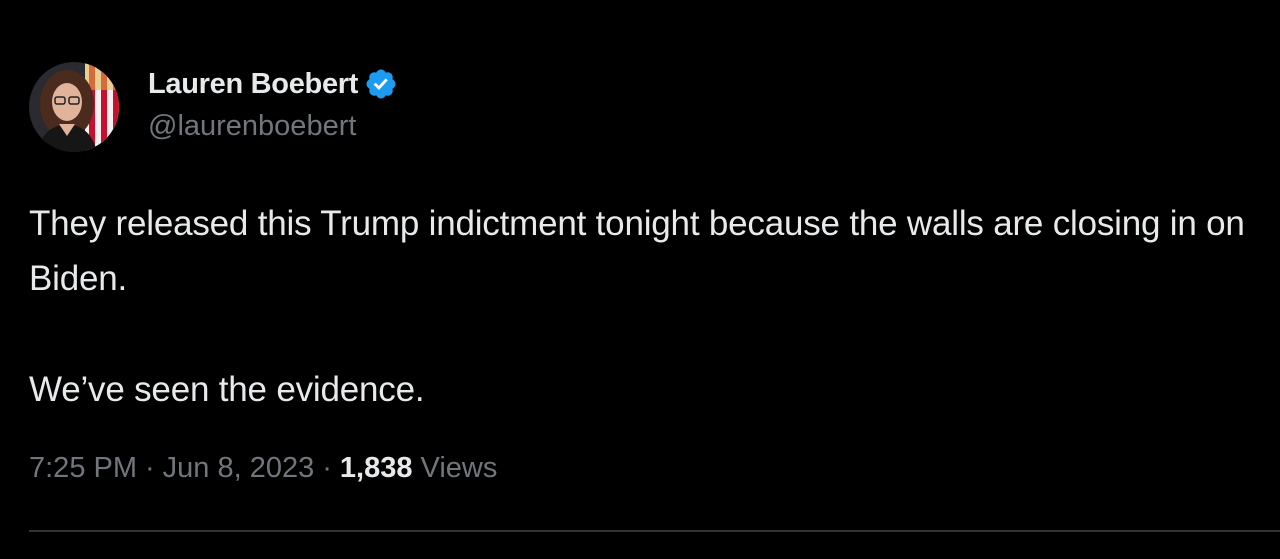 The image size is (1280, 559). I want to click on views-label: Views, so click(459, 468).